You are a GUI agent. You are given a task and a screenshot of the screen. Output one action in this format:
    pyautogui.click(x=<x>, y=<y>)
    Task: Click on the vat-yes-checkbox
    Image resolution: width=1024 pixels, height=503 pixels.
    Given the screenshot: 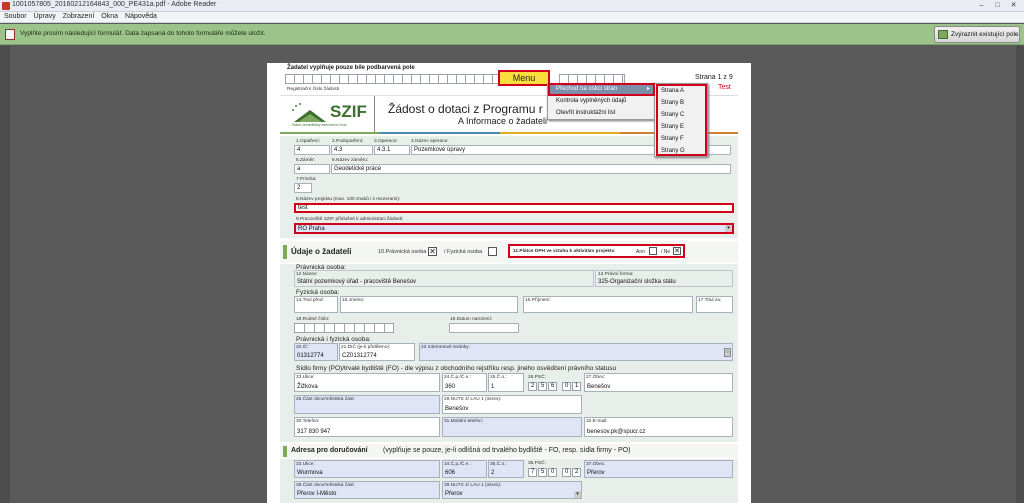 What is the action you would take?
    pyautogui.click(x=653, y=251)
    